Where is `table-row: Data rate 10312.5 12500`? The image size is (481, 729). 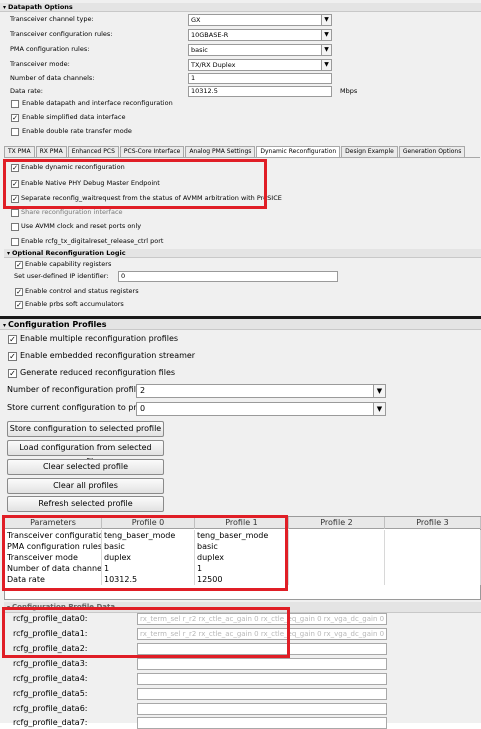 table-row: Data rate 10312.5 12500 is located at coordinates (243, 579).